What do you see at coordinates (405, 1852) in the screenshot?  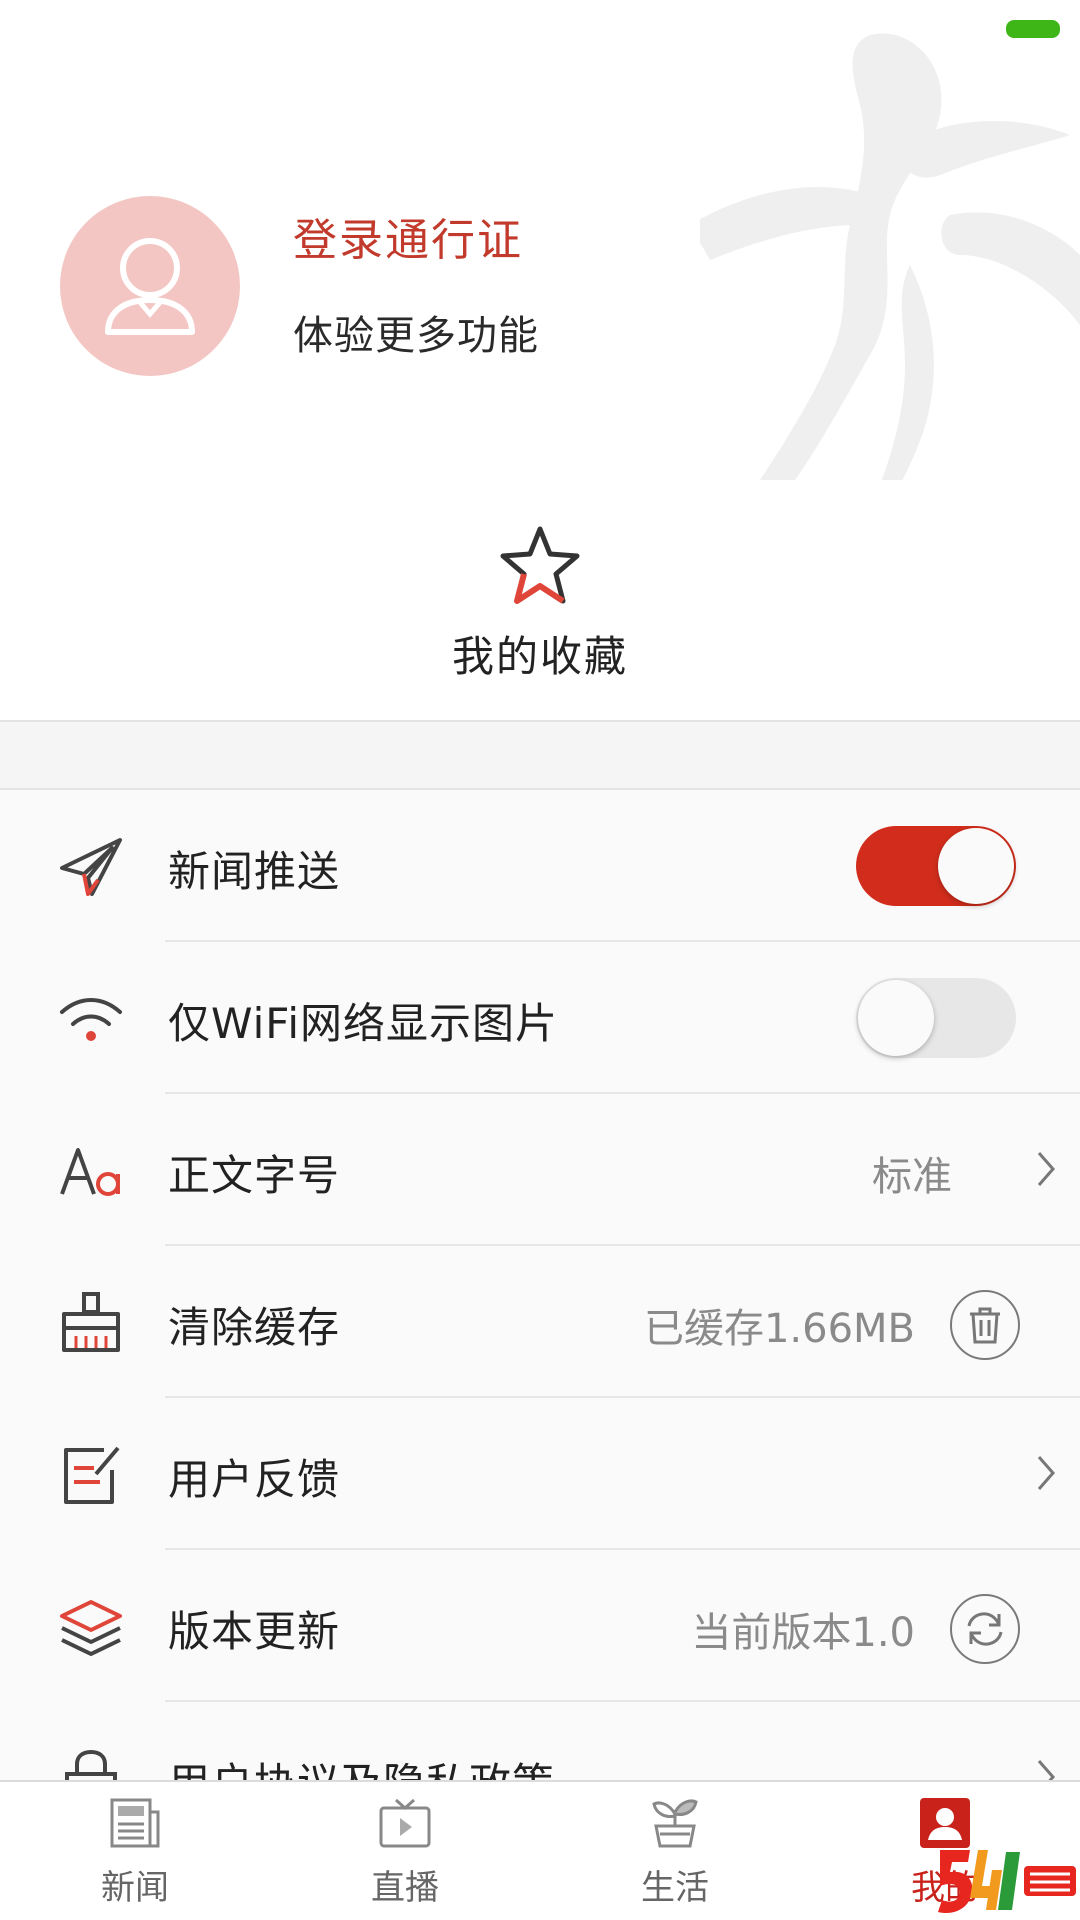 I see `tab-live: 直播` at bounding box center [405, 1852].